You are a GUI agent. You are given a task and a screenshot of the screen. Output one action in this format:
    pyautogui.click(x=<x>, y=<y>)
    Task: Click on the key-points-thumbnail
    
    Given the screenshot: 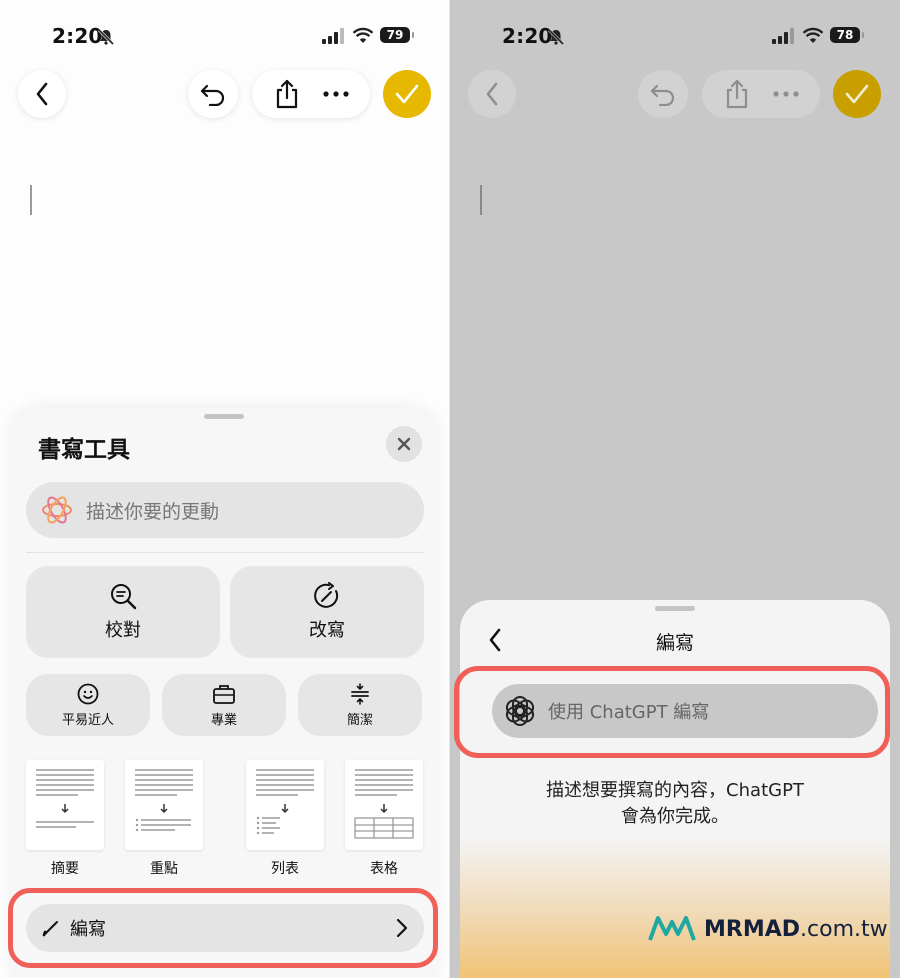 What is the action you would take?
    pyautogui.click(x=164, y=805)
    